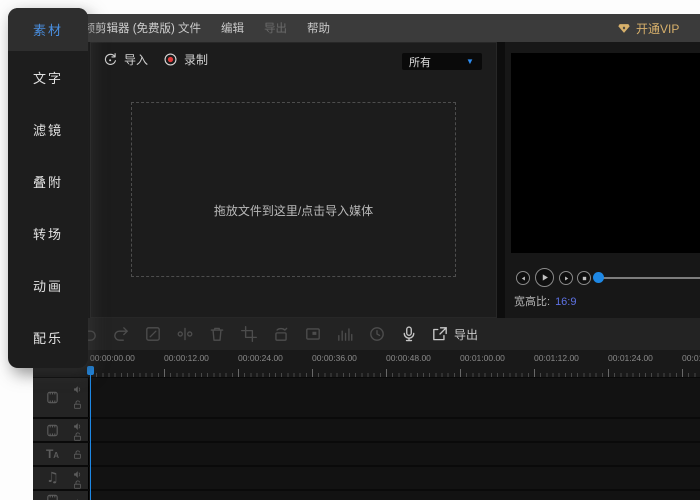 This screenshot has width=700, height=500. What do you see at coordinates (125, 59) in the screenshot?
I see `import-button: 导入` at bounding box center [125, 59].